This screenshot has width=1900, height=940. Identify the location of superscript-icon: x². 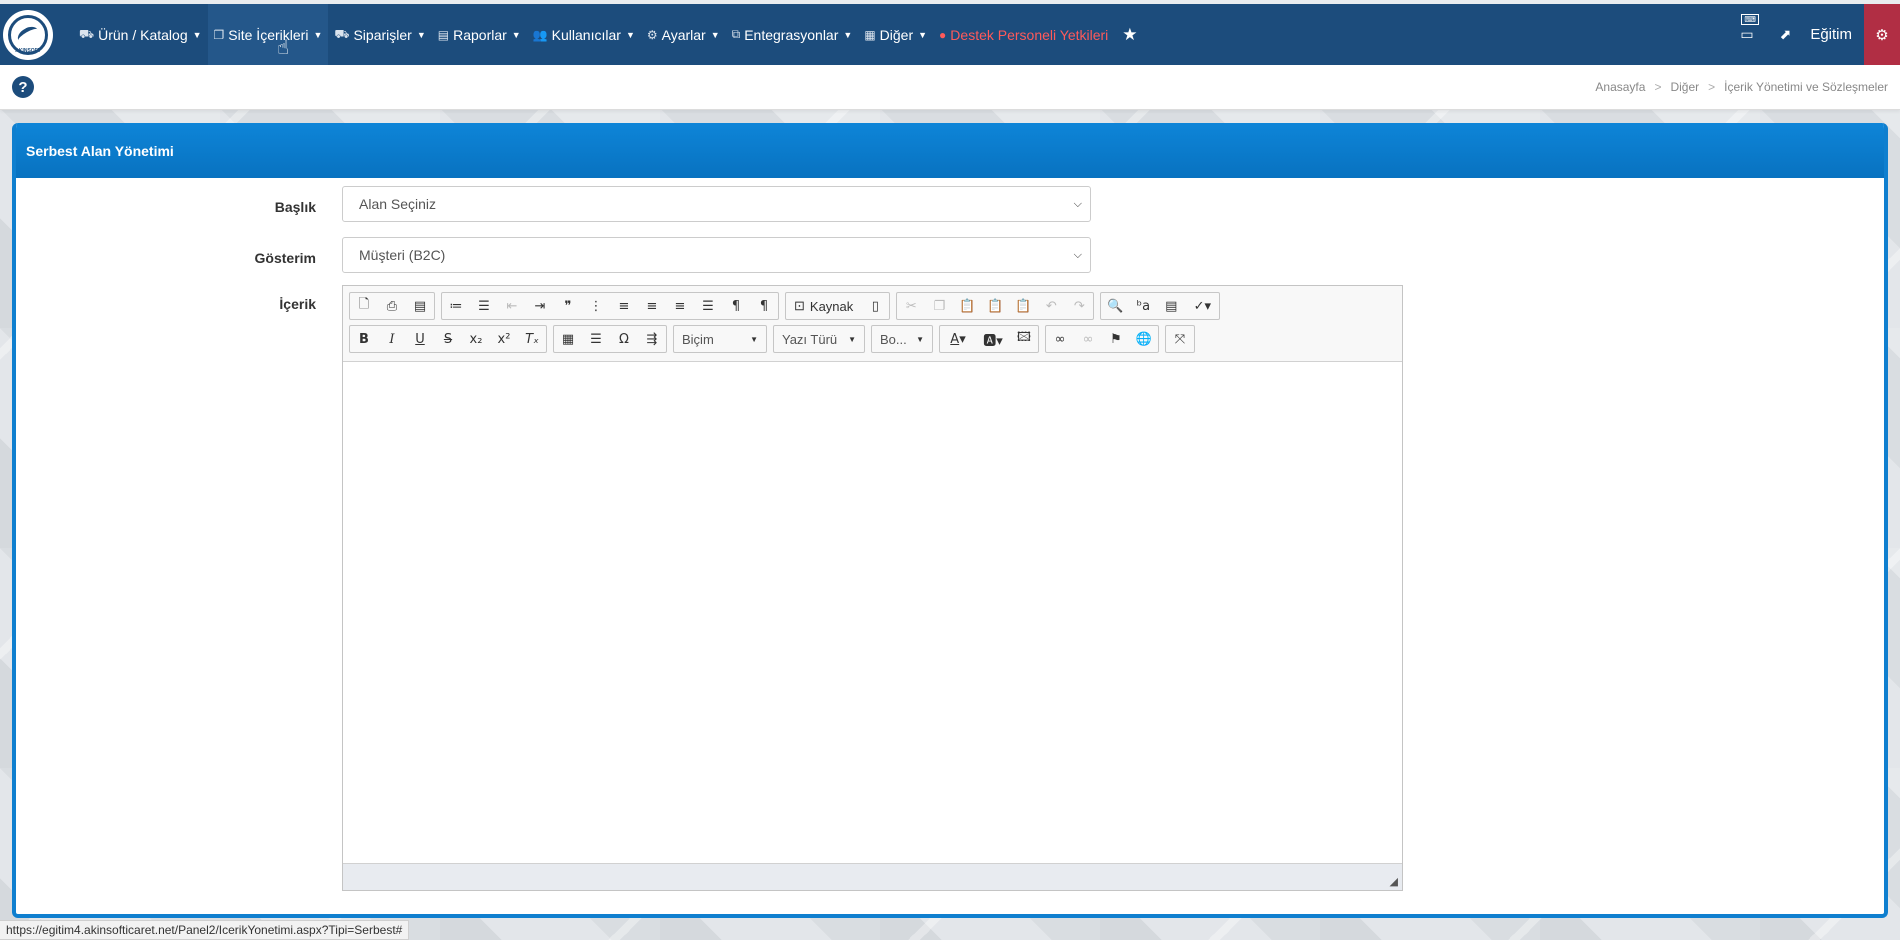
(504, 339).